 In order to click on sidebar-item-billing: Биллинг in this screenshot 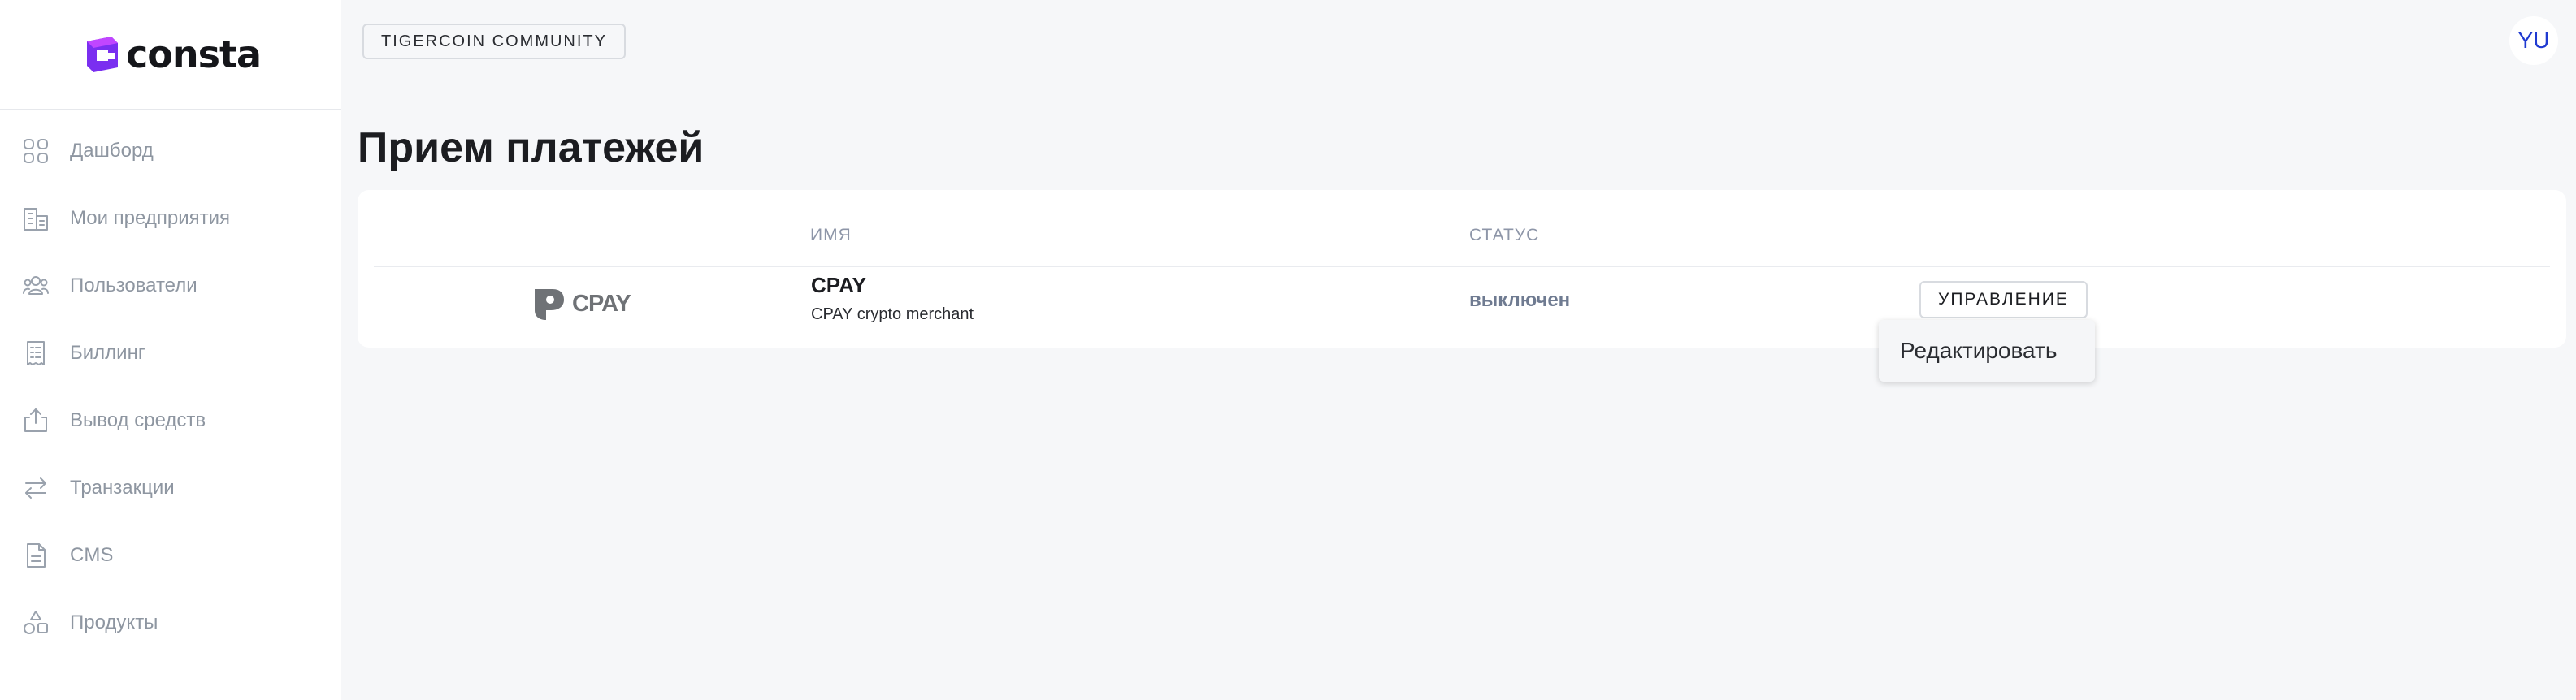, I will do `click(170, 353)`.